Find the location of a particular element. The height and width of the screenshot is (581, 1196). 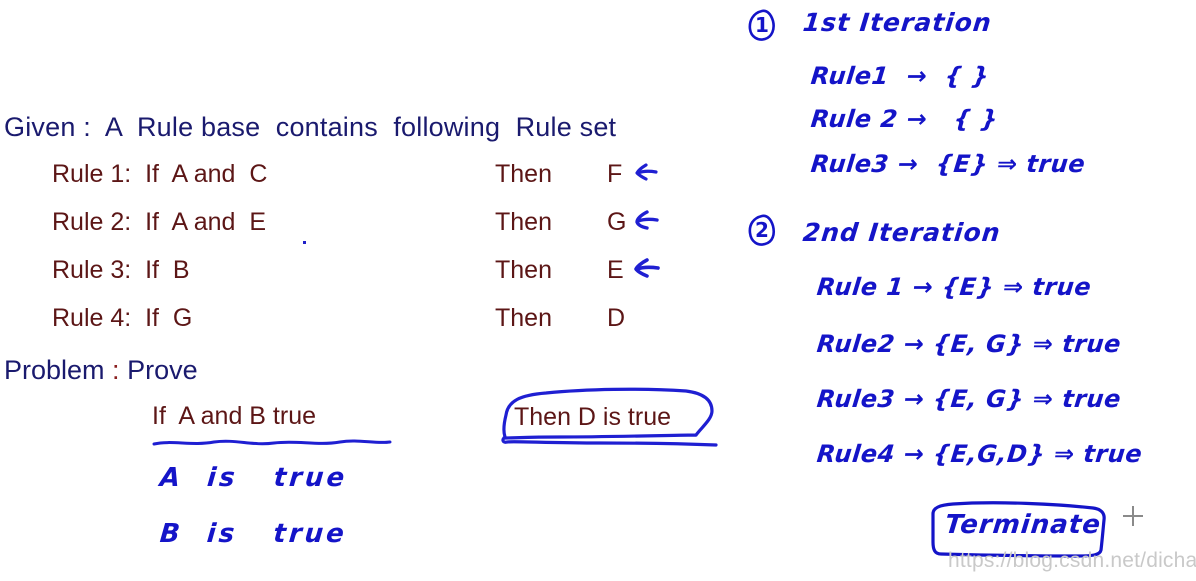

watermark-text: https://blog.csdn.net/dichao1020 is located at coordinates (1072, 560).